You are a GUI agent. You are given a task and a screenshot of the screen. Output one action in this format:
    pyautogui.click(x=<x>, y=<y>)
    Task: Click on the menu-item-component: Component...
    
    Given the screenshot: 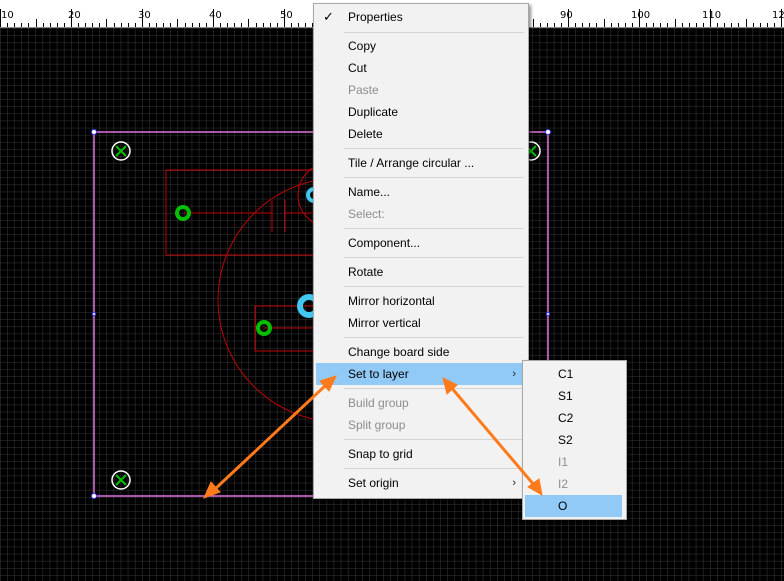 What is the action you would take?
    pyautogui.click(x=420, y=243)
    